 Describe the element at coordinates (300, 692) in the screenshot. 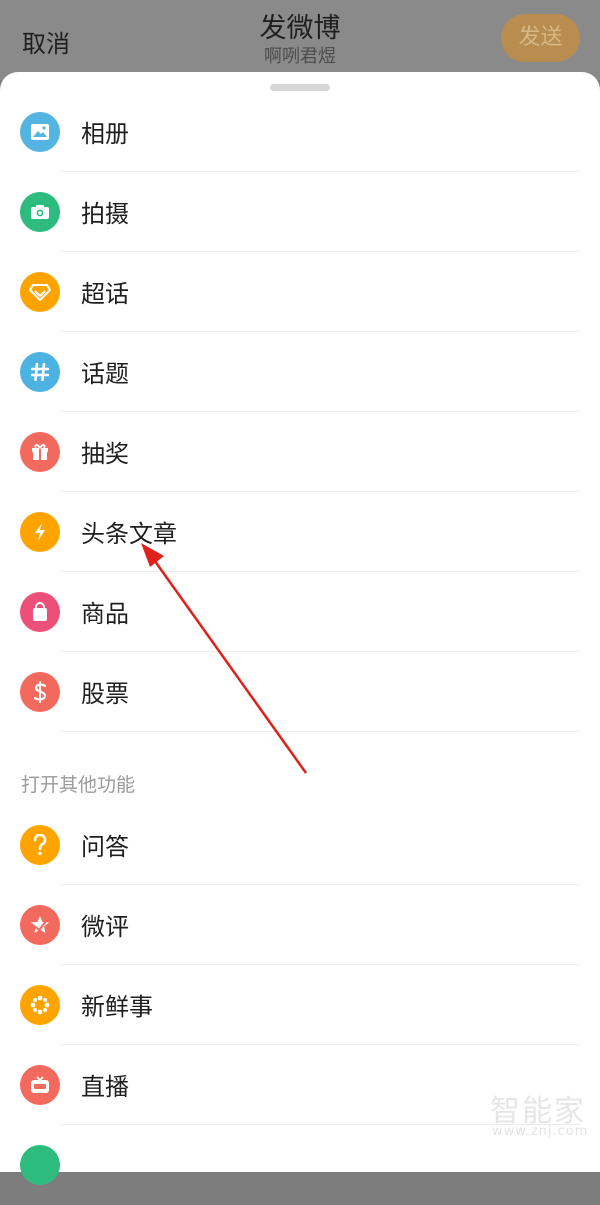

I see `menu-item-stock: 股票` at that location.